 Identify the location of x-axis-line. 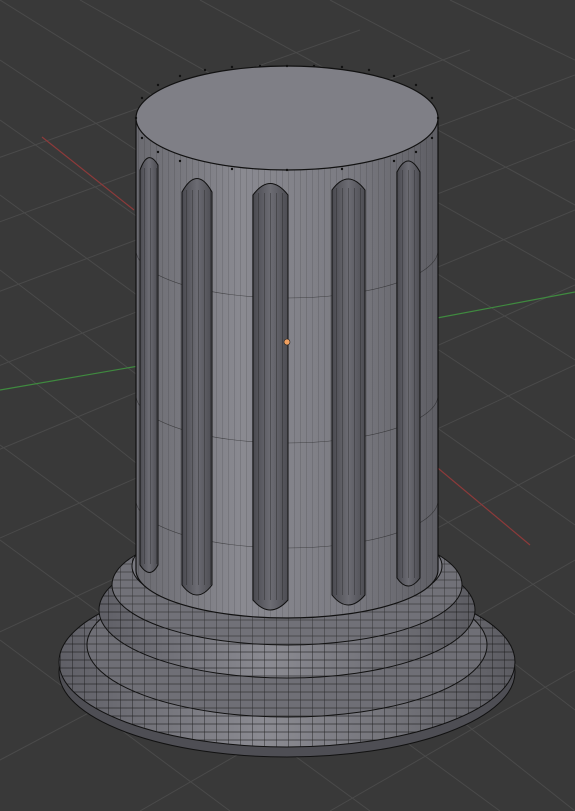
(88, 173).